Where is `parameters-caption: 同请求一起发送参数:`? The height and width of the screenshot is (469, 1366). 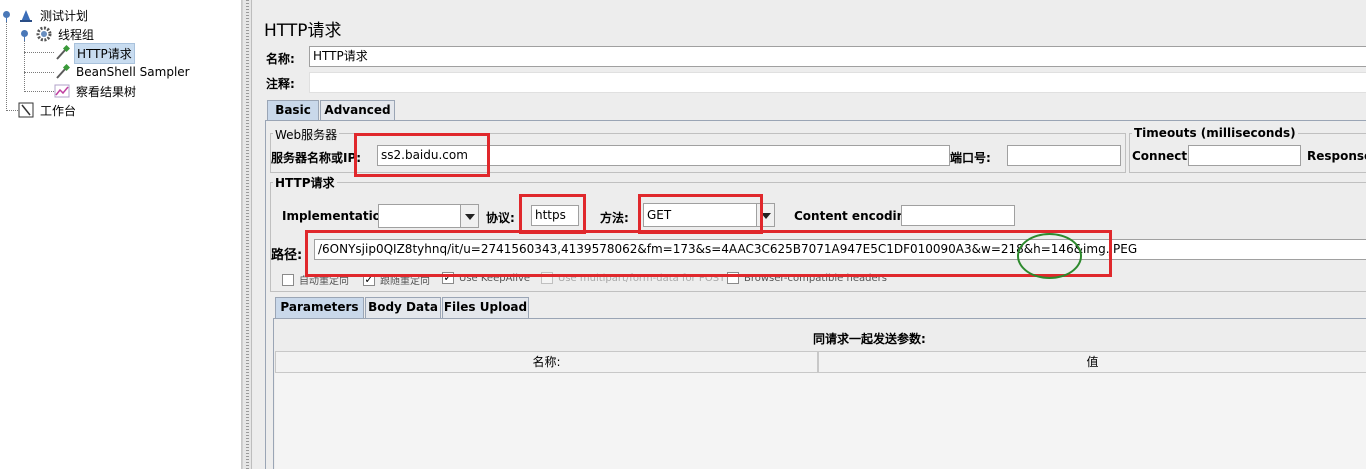
parameters-caption: 同请求一起发送参数: is located at coordinates (869, 339).